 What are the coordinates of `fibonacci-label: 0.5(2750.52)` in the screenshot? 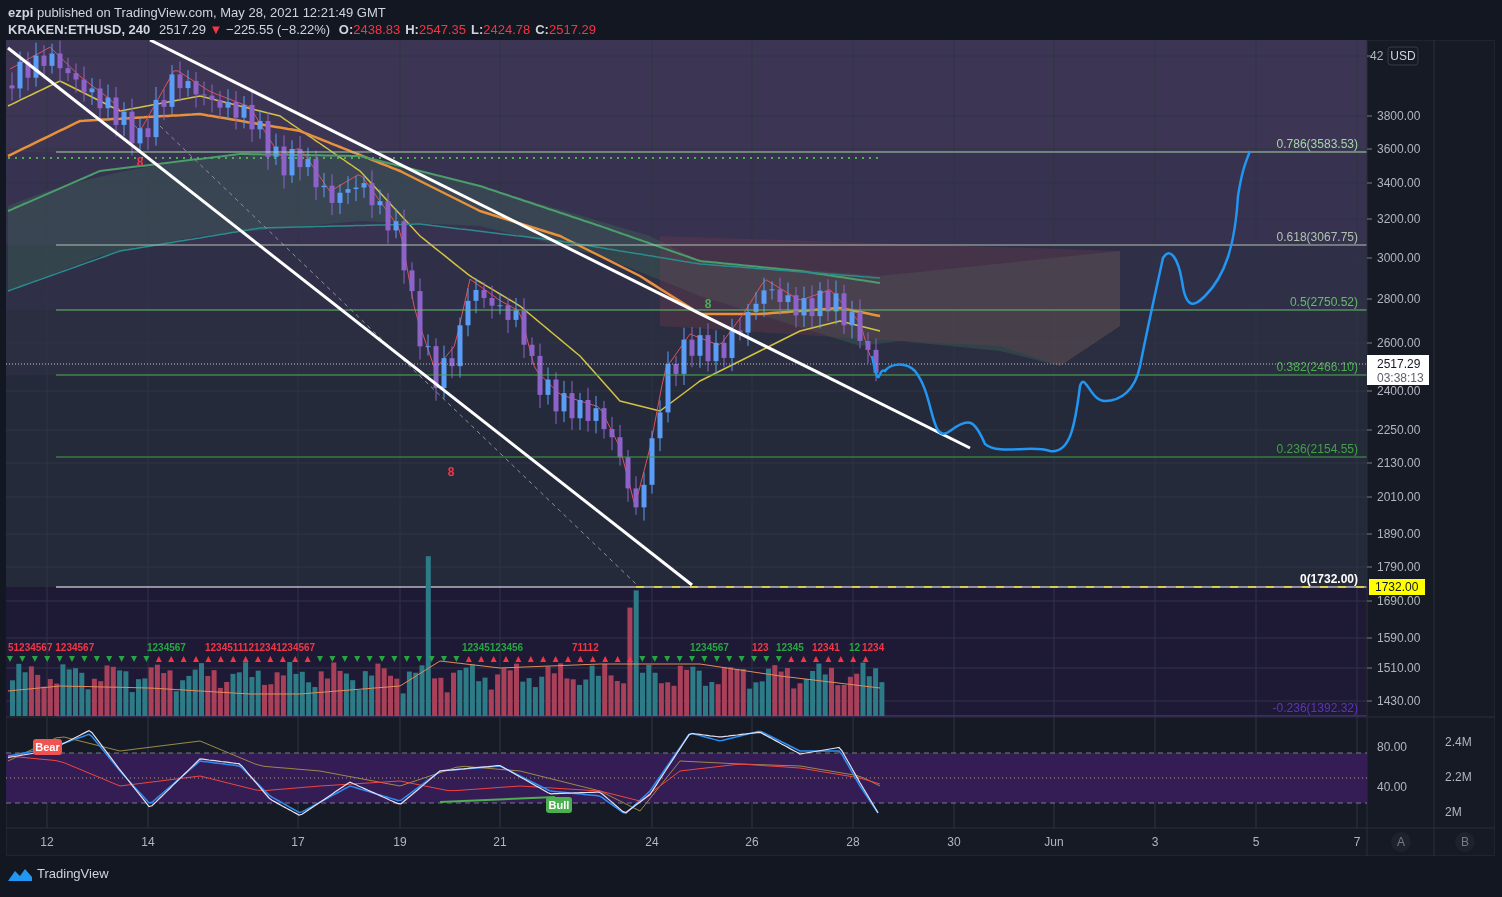 It's located at (1323, 302).